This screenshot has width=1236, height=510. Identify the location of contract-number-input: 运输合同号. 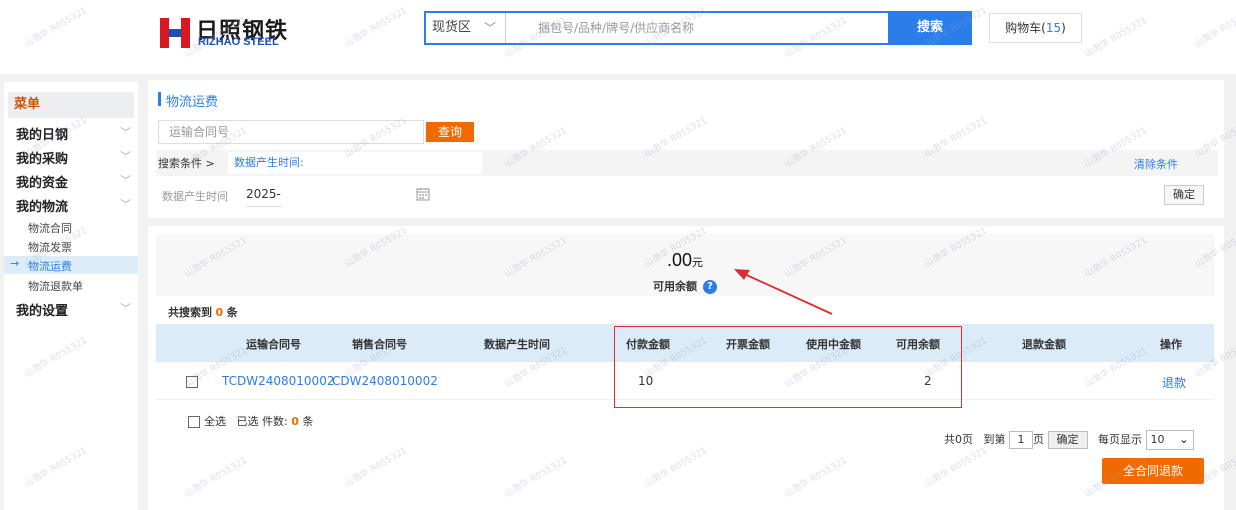
(291, 132).